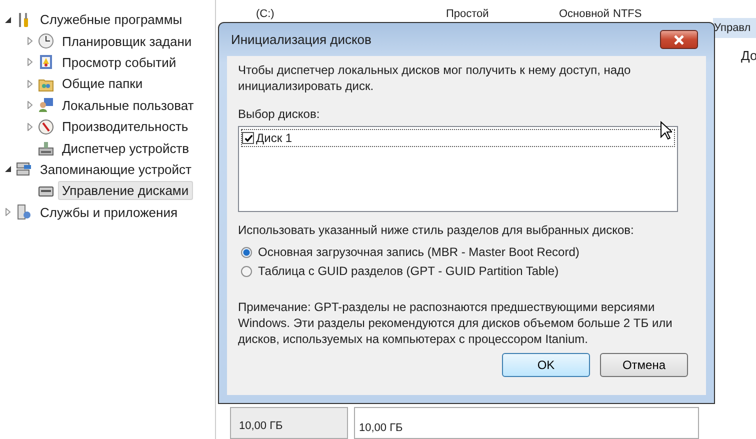  I want to click on tree-item: Служебные программы, so click(111, 20).